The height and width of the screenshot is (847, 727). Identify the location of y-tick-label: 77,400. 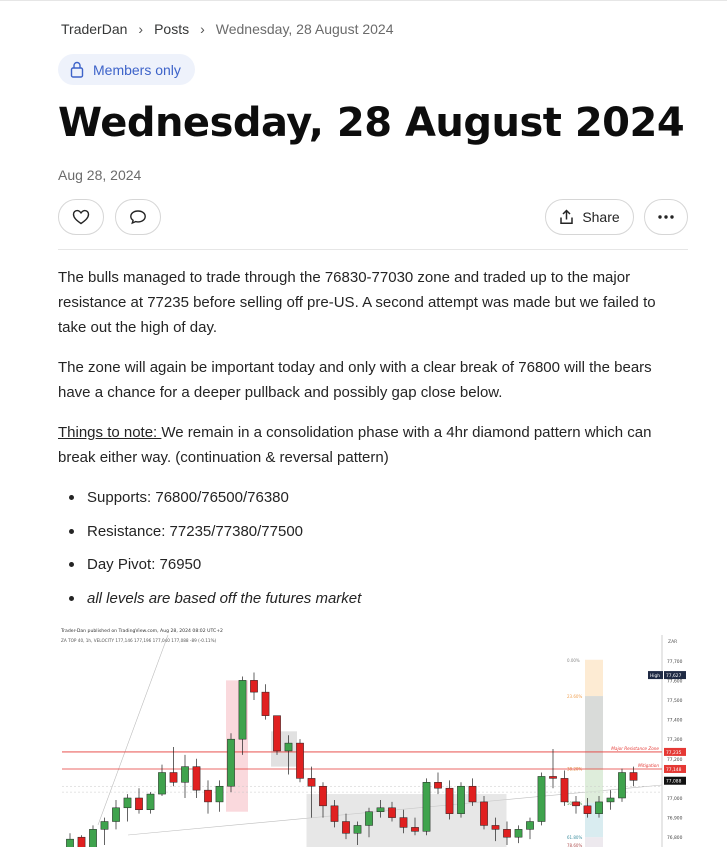
(675, 721).